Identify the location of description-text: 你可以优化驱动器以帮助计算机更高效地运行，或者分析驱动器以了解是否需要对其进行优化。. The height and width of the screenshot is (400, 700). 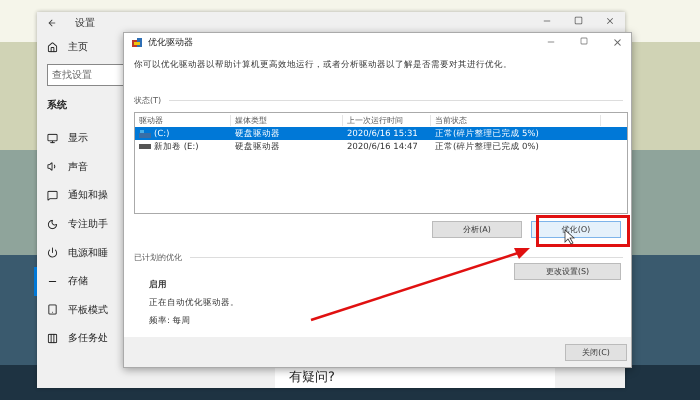
(323, 65).